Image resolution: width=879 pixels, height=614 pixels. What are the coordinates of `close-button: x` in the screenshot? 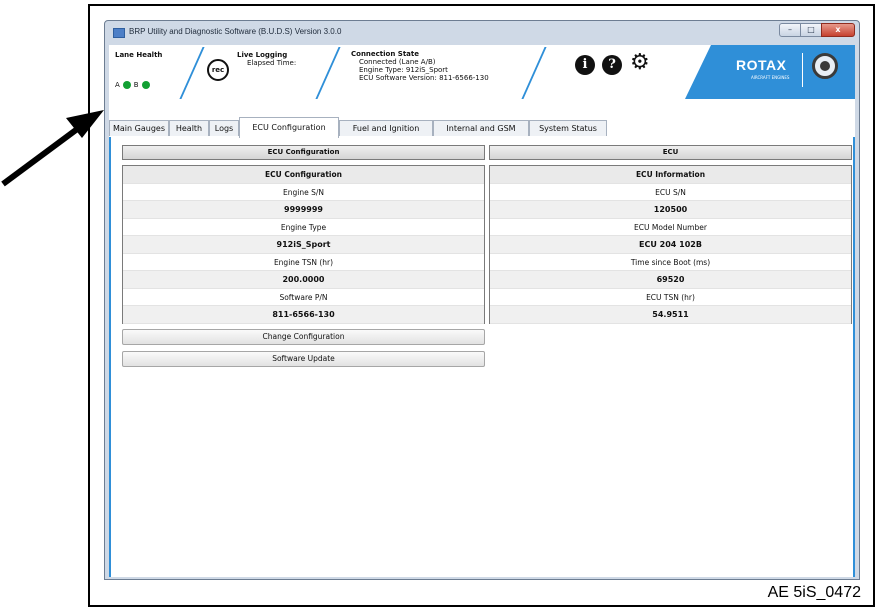 It's located at (838, 30).